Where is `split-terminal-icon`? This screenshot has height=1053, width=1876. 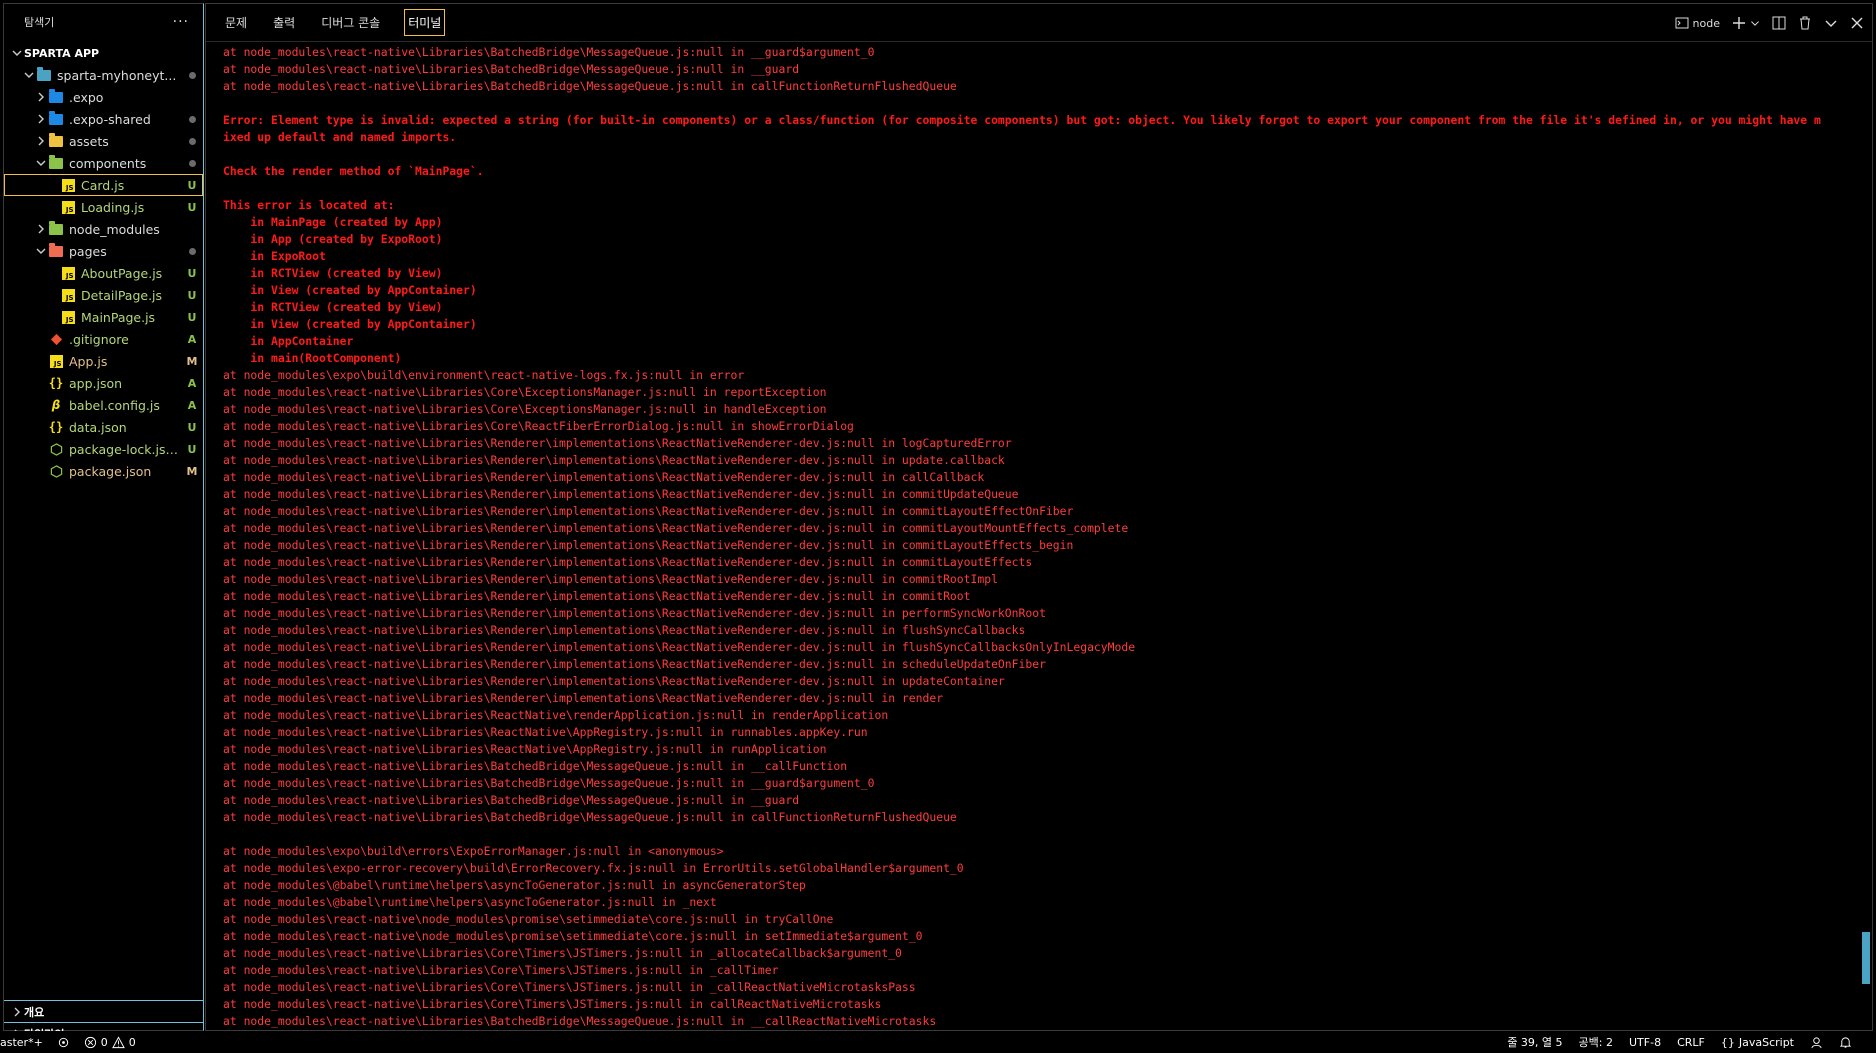 split-terminal-icon is located at coordinates (1779, 23).